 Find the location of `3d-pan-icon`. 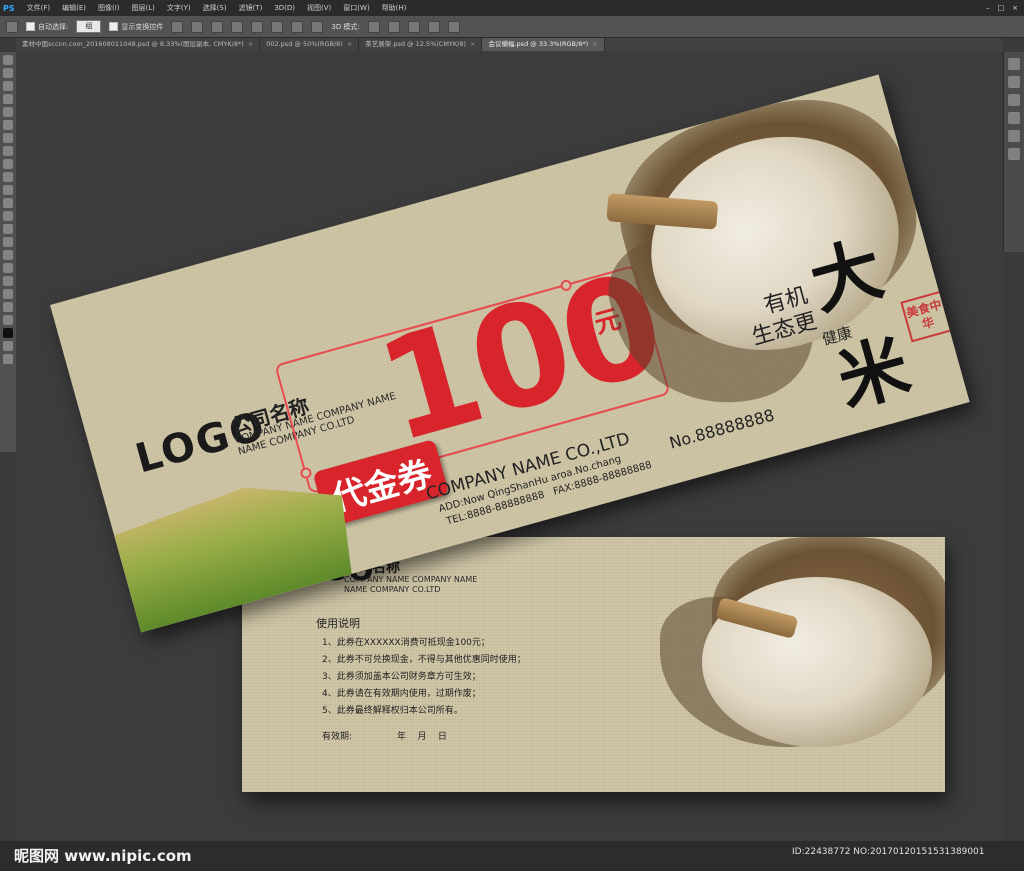

3d-pan-icon is located at coordinates (413, 26).